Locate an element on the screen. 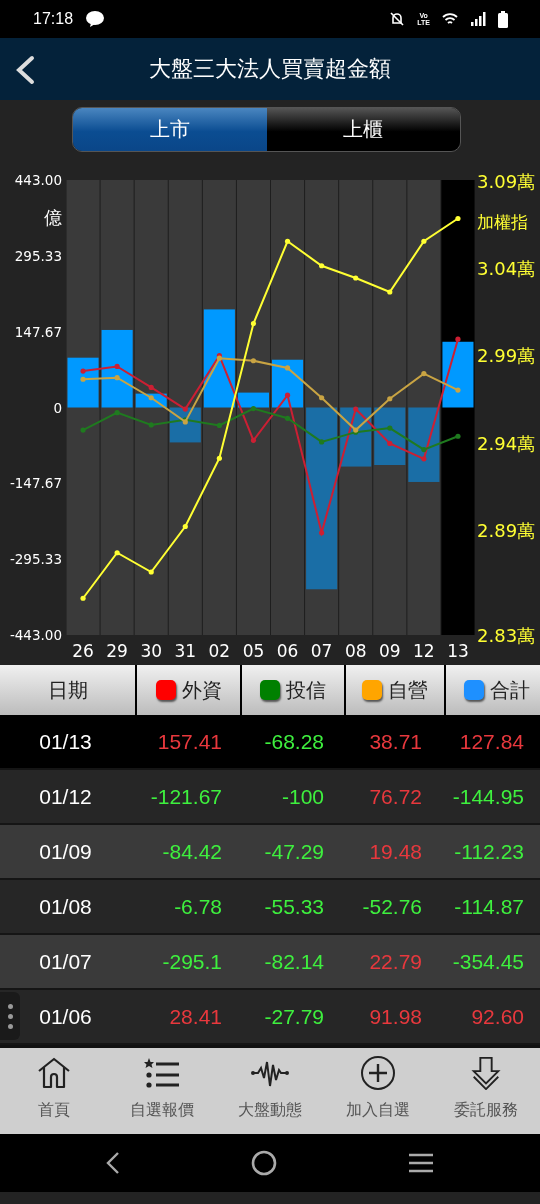  add-circle-icon is located at coordinates (378, 1073).